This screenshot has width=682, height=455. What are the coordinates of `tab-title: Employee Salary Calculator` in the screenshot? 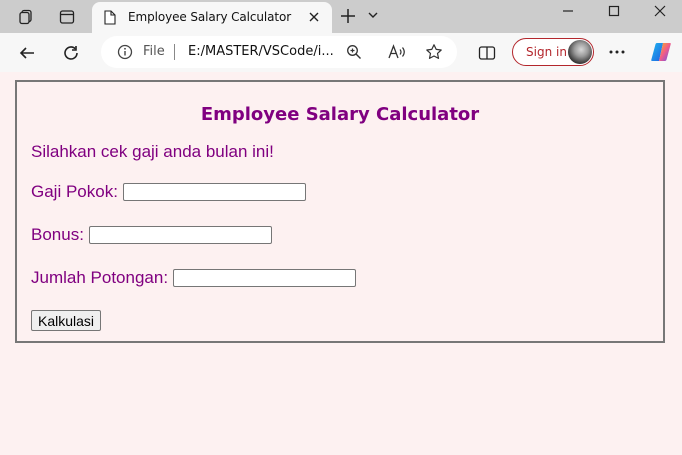 It's located at (210, 17).